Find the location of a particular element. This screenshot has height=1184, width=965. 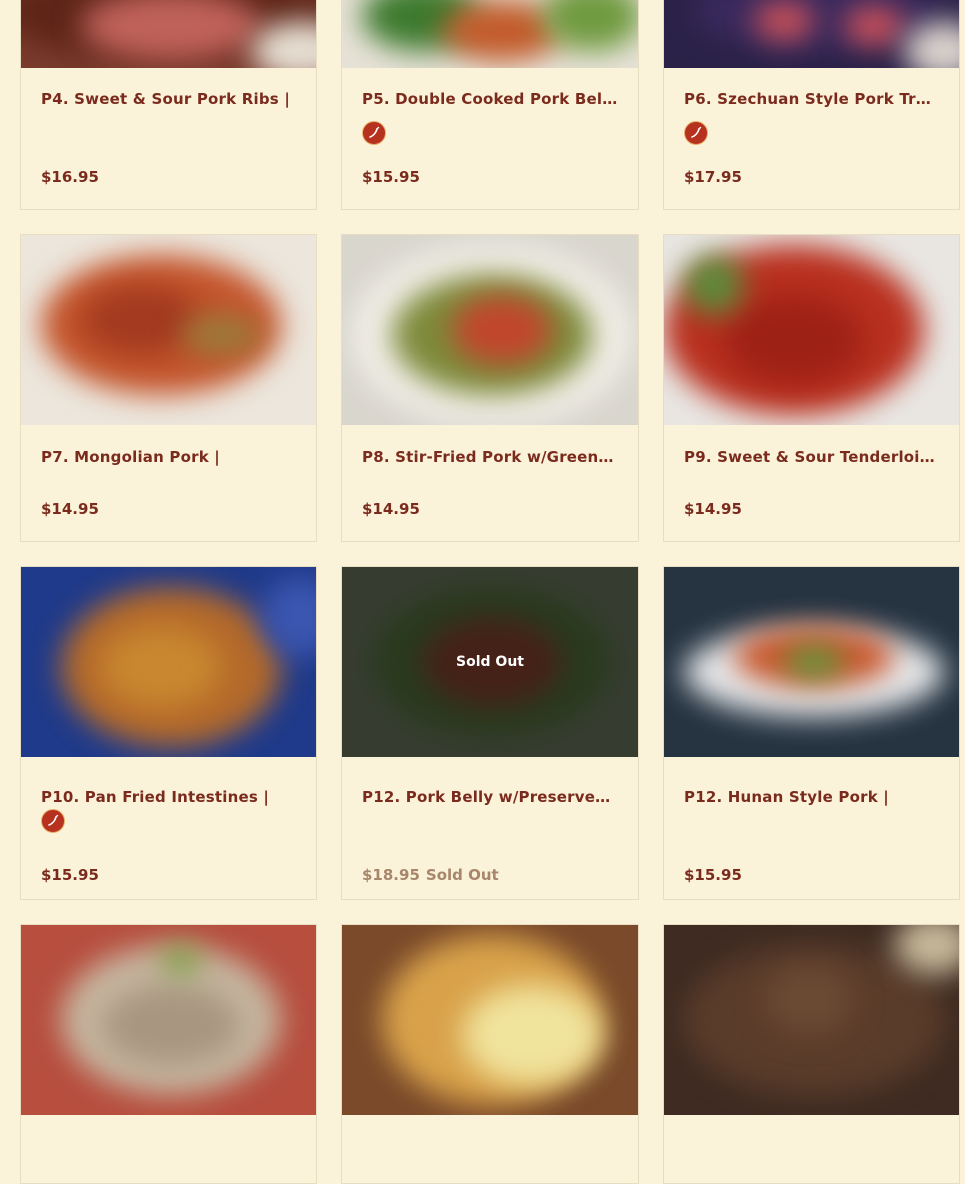

menu-item-card: P12. Hunan Style Pork | $15.95 is located at coordinates (811, 733).